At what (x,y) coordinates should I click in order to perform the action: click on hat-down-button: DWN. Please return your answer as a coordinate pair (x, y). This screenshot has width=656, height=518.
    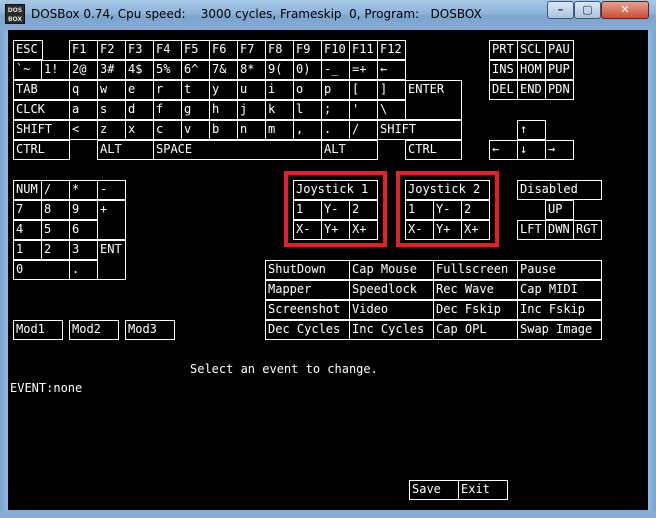
    Looking at the image, I should click on (559, 230).